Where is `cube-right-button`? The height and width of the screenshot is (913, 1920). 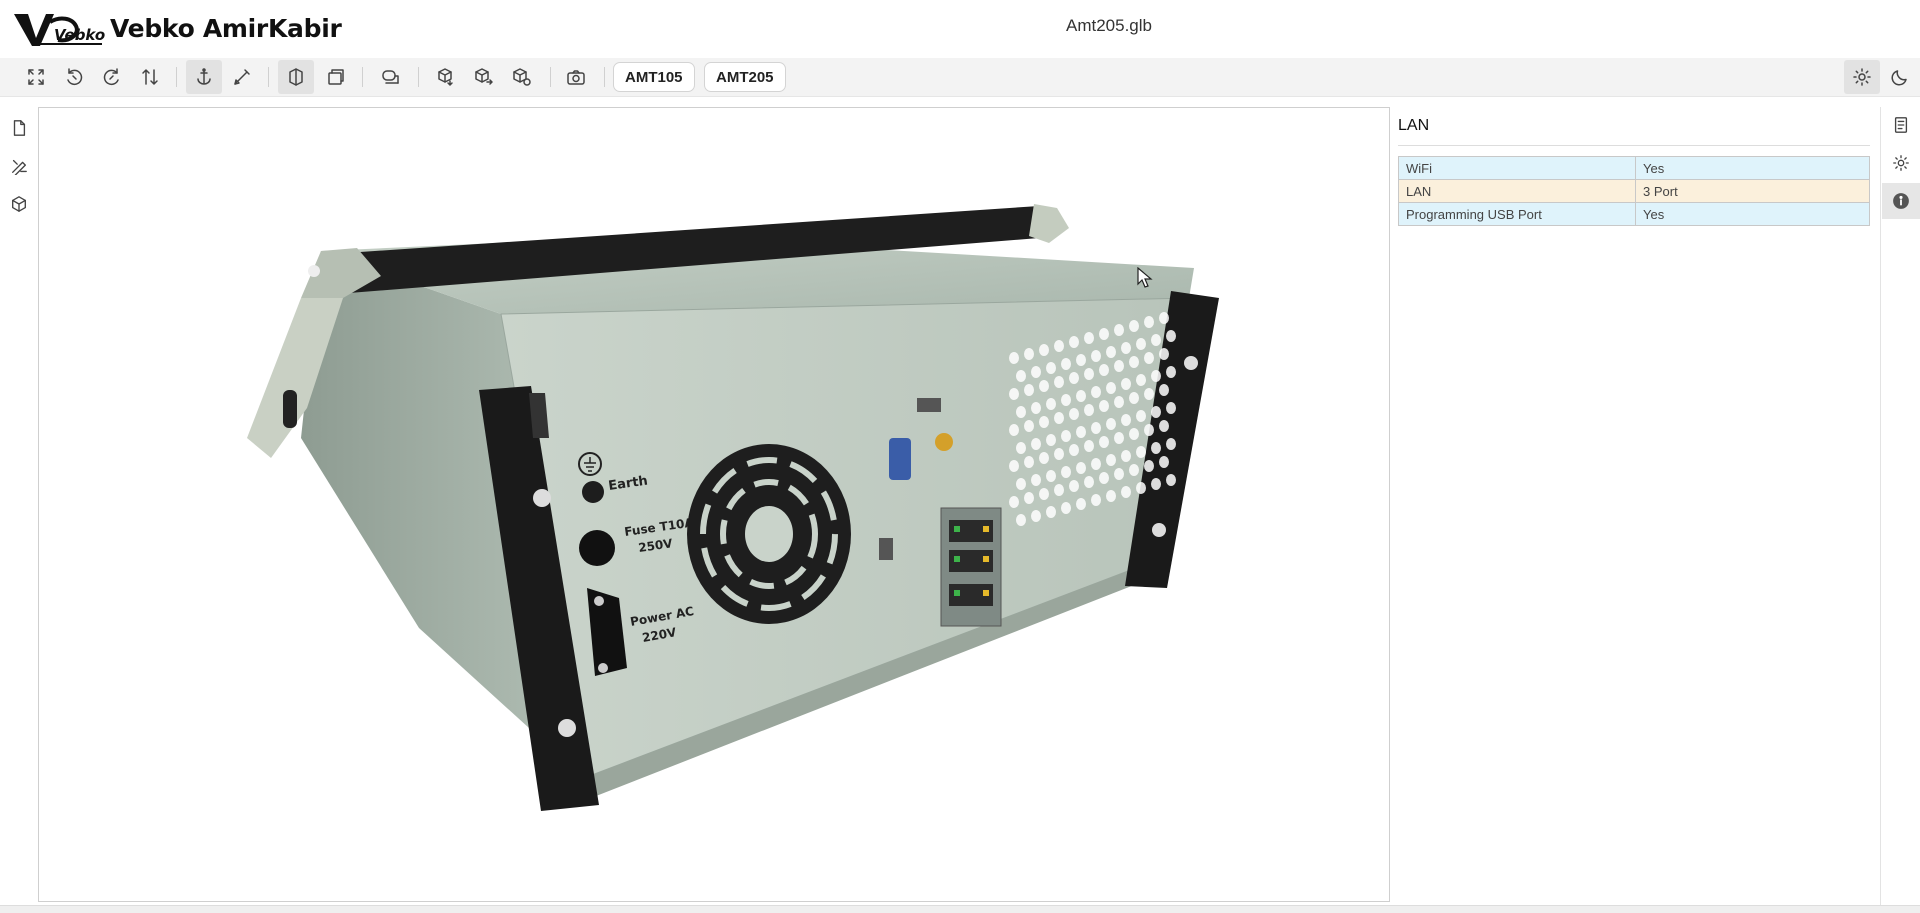 cube-right-button is located at coordinates (484, 77).